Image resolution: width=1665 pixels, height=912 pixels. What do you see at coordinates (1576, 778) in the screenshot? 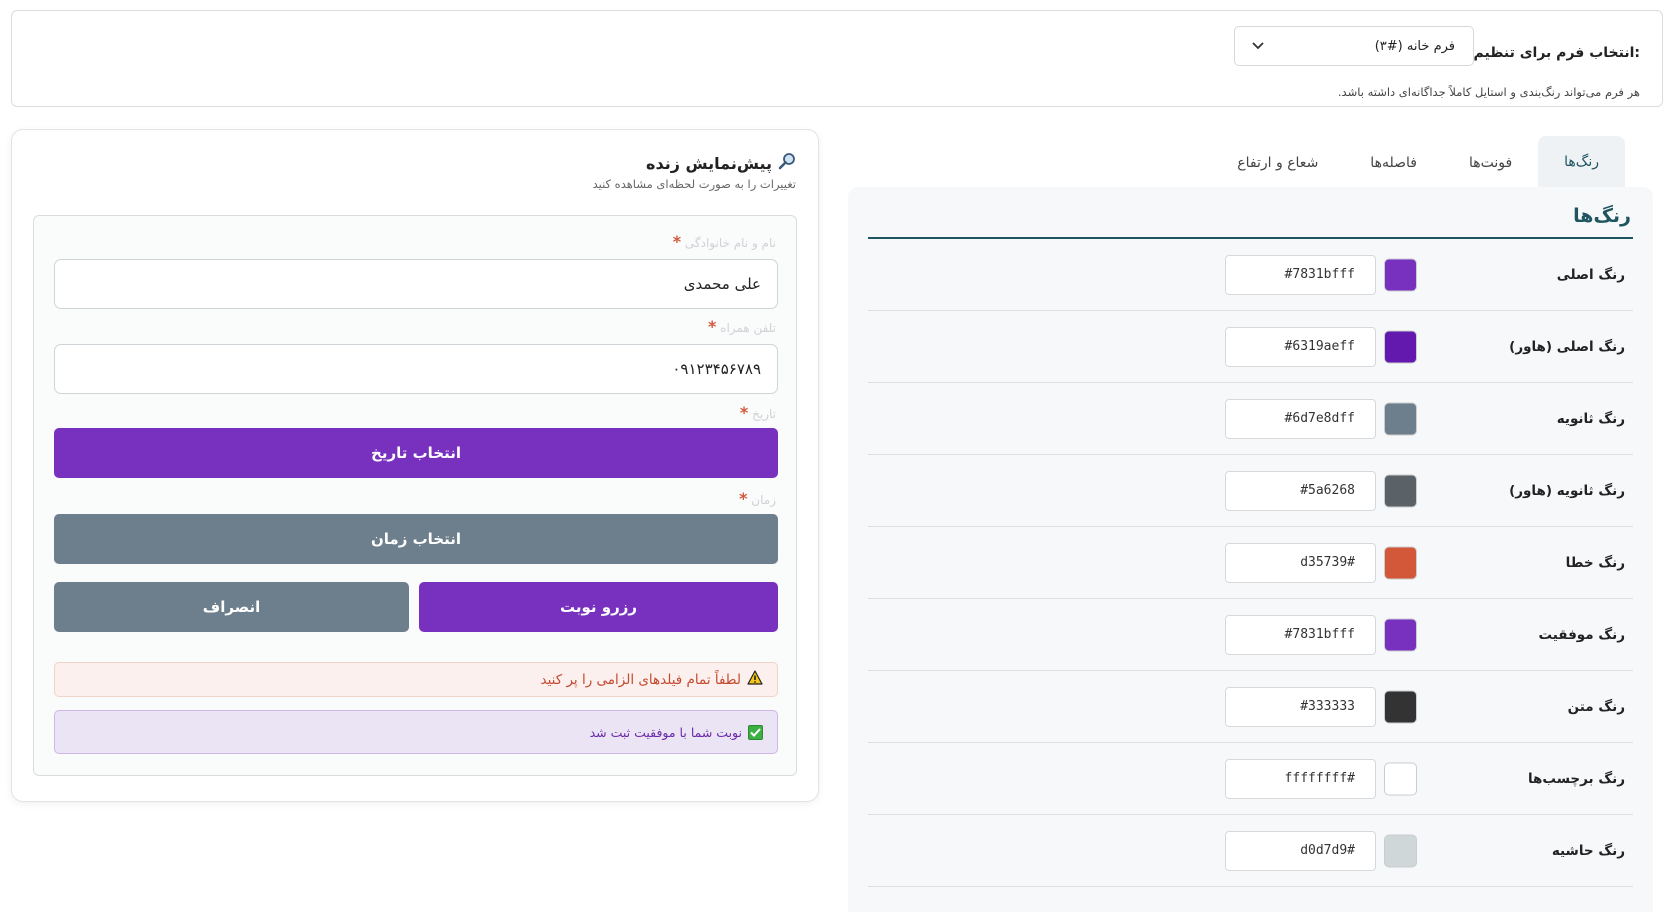
I see `color-label: رنگ برچسب‌ها` at bounding box center [1576, 778].